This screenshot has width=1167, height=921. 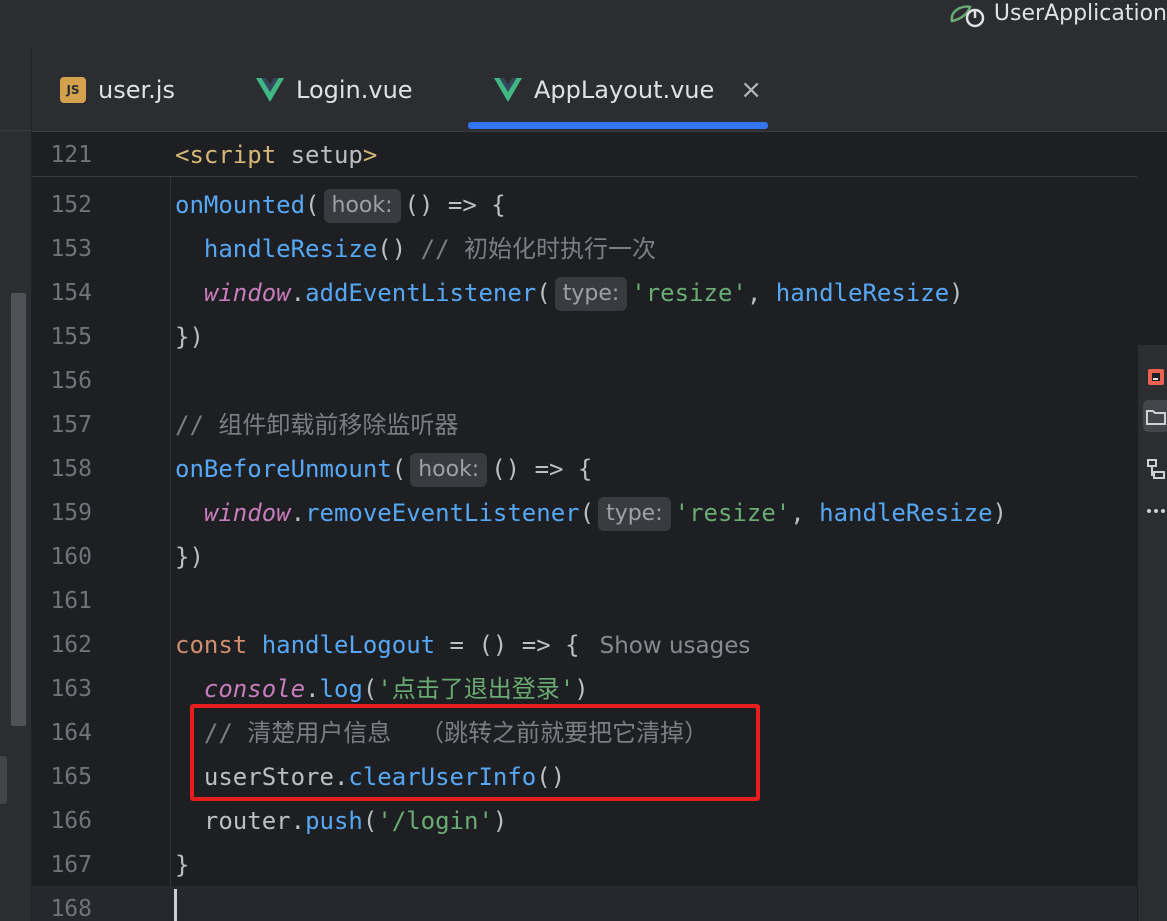 What do you see at coordinates (71, 155) in the screenshot?
I see `line-number: 121` at bounding box center [71, 155].